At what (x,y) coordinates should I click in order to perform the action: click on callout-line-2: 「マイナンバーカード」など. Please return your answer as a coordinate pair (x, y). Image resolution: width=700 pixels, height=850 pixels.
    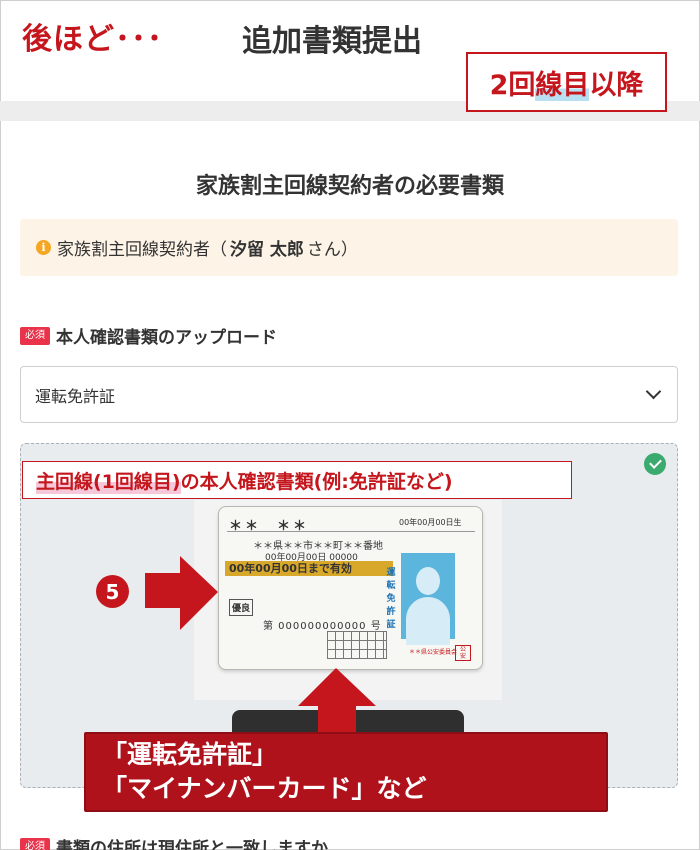
    Looking at the image, I should click on (264, 788).